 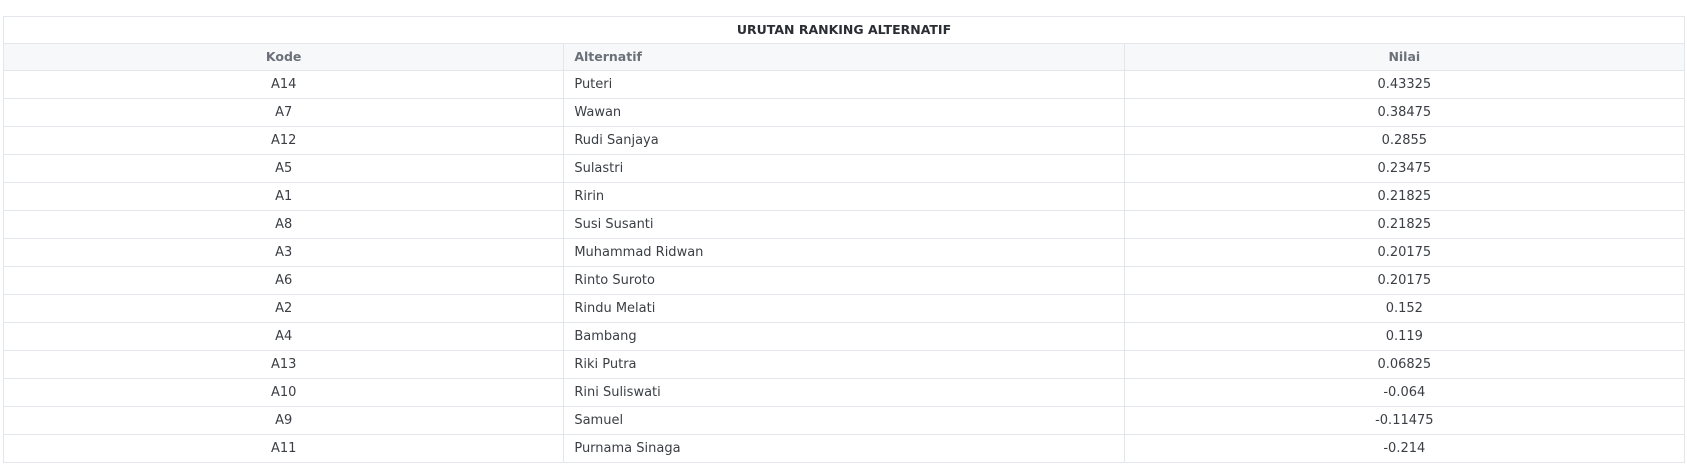 I want to click on cell-alternatif: Samuel, so click(x=844, y=420).